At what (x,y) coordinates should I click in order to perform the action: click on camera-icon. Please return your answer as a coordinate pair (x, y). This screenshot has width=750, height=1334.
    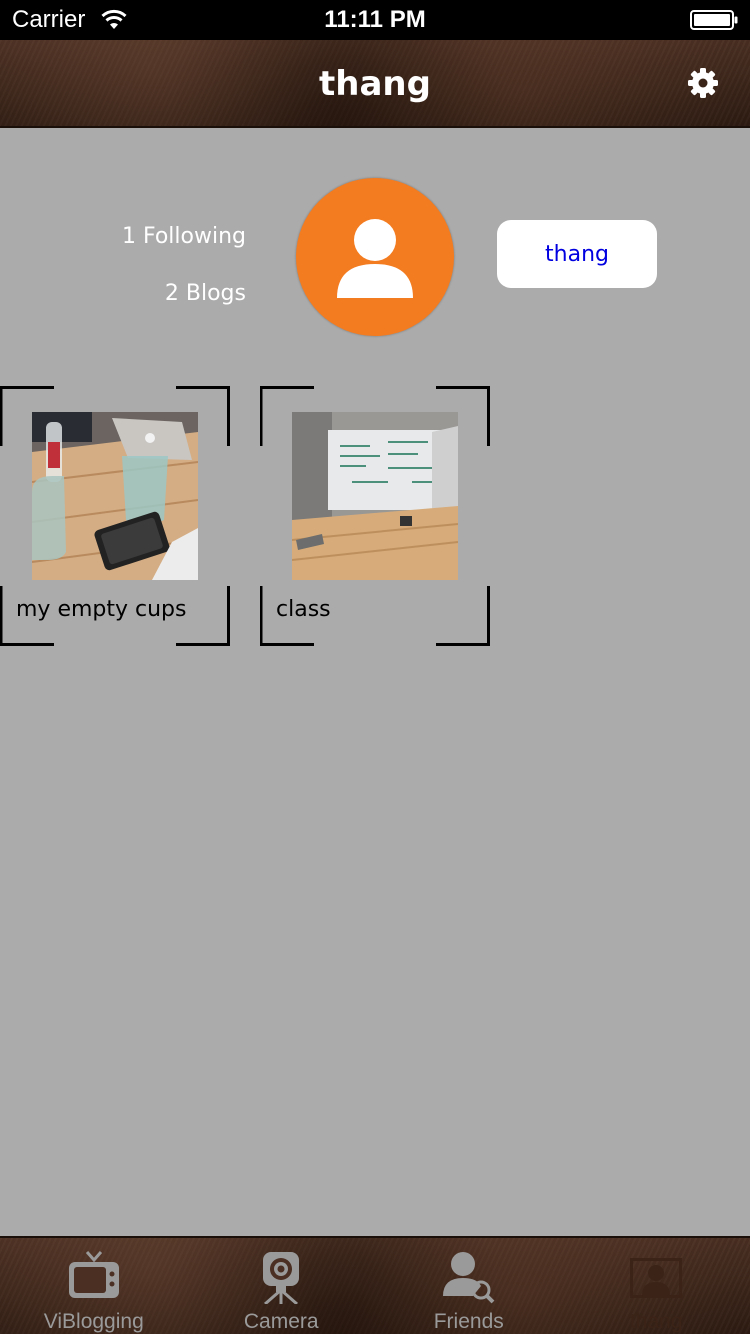
    Looking at the image, I should click on (281, 1278).